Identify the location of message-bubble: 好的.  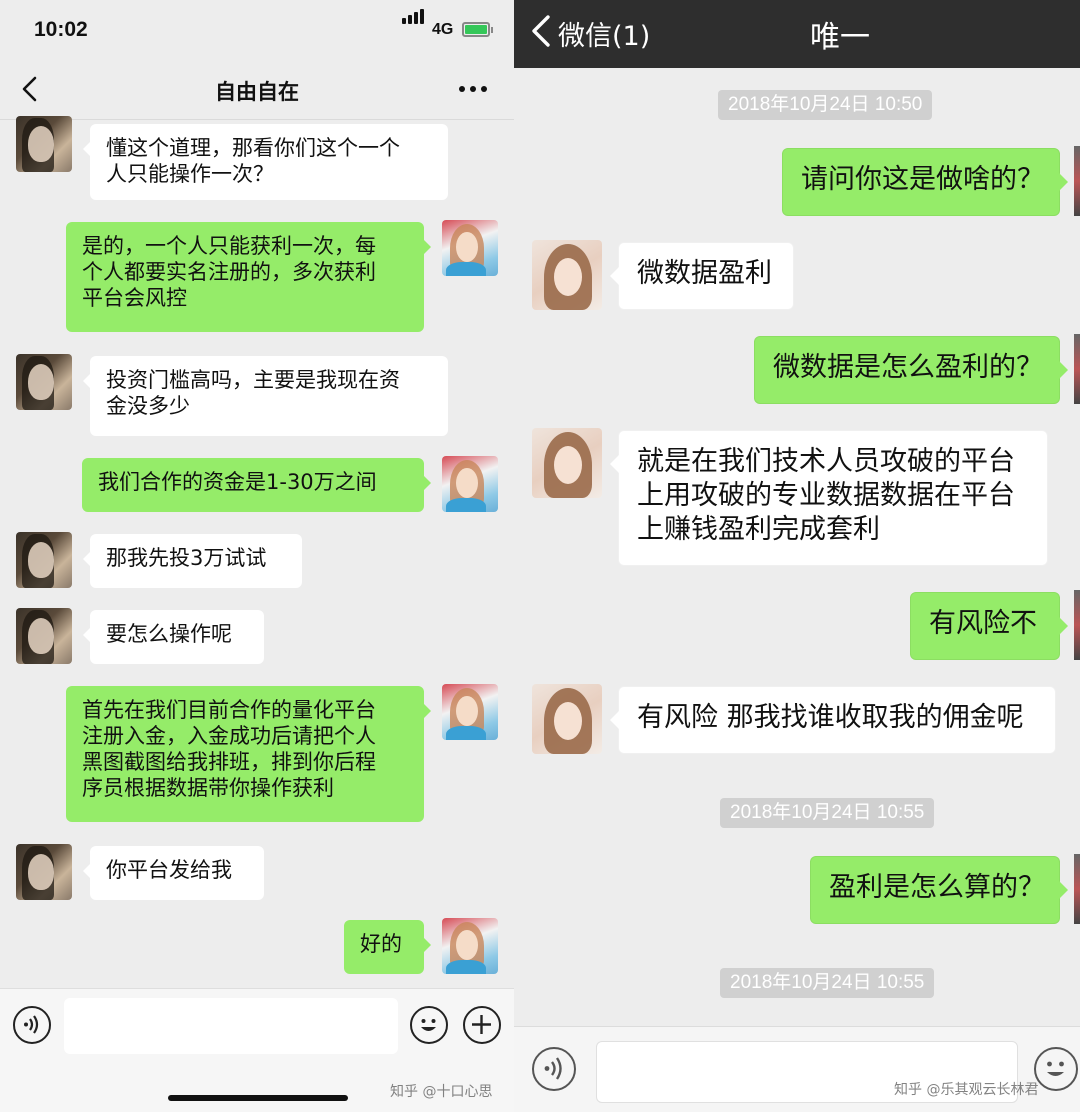
(387, 947).